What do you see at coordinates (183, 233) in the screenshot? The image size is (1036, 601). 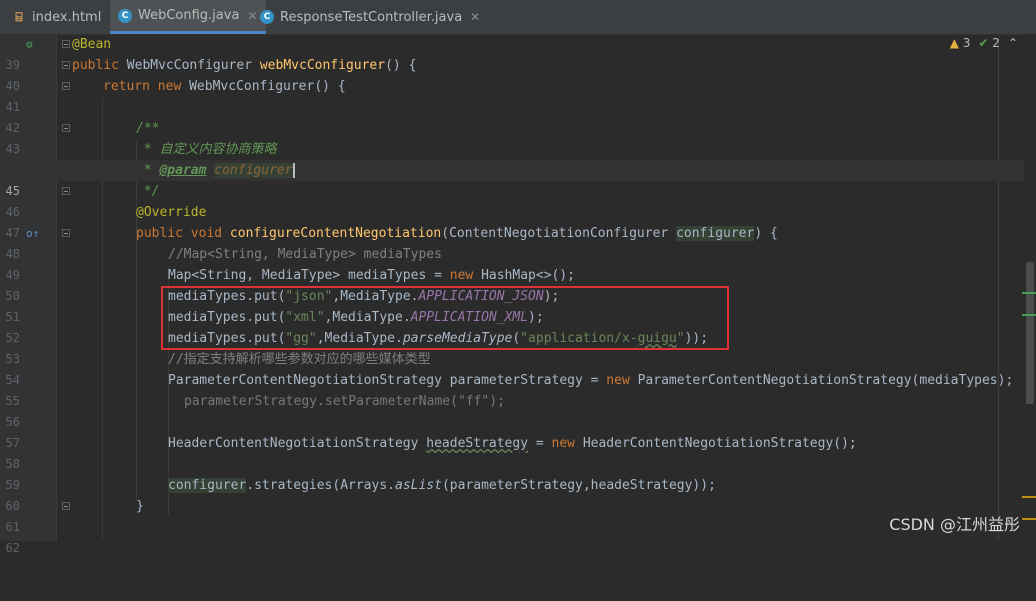 I see `keyword: public void` at bounding box center [183, 233].